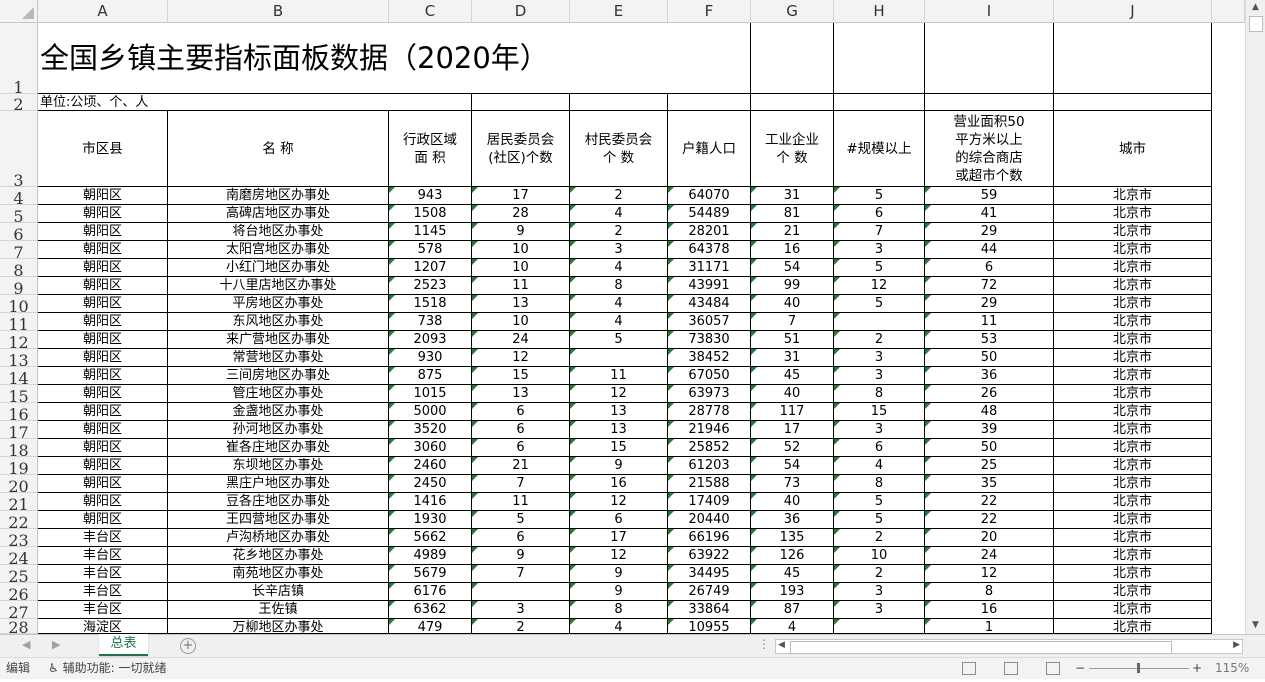 The width and height of the screenshot is (1265, 682). Describe the element at coordinates (430, 592) in the screenshot. I see `cell-c26: 6176` at that location.